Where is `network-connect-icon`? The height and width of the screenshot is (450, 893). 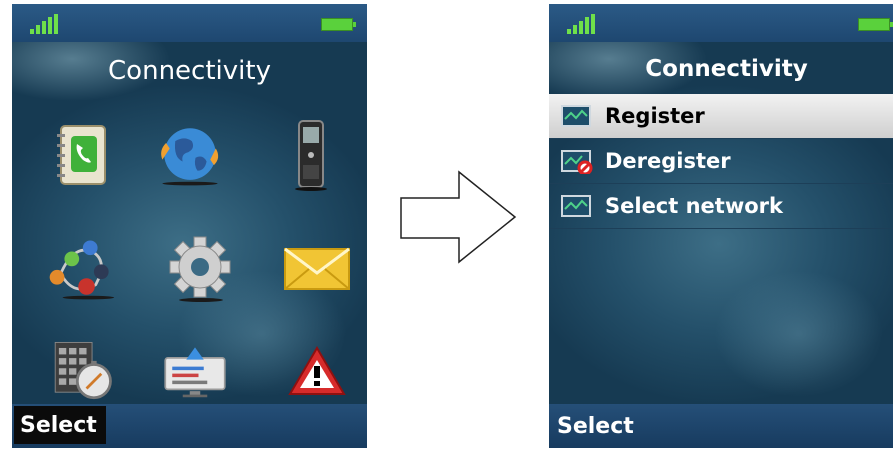 network-connect-icon is located at coordinates (195, 371).